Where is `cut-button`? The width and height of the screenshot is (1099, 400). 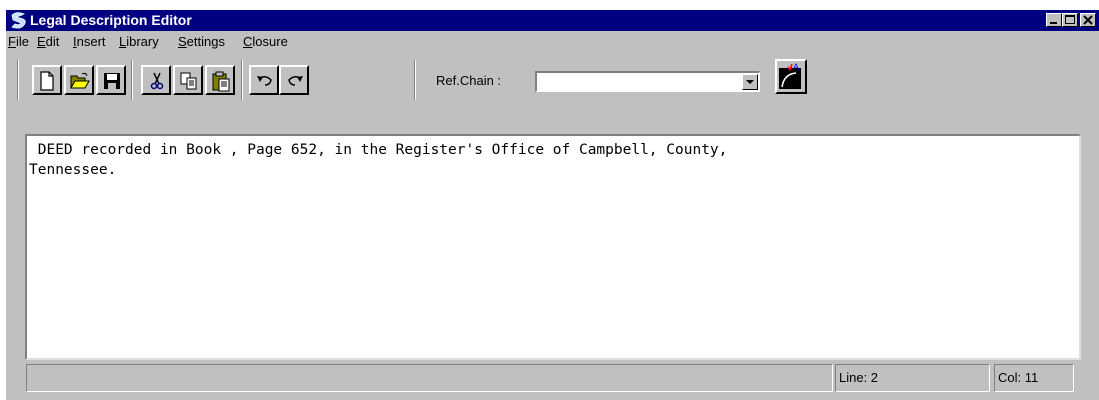 cut-button is located at coordinates (156, 80).